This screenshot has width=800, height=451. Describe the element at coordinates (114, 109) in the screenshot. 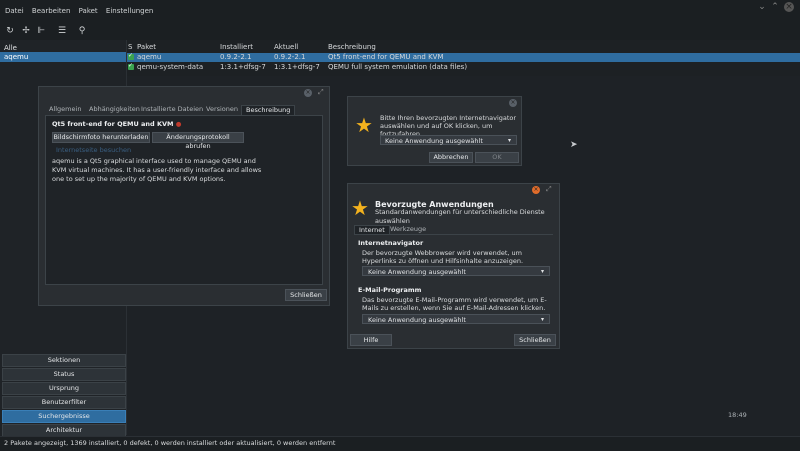

I see `tab-abhaengigkeiten: Abhängigkeiten` at that location.